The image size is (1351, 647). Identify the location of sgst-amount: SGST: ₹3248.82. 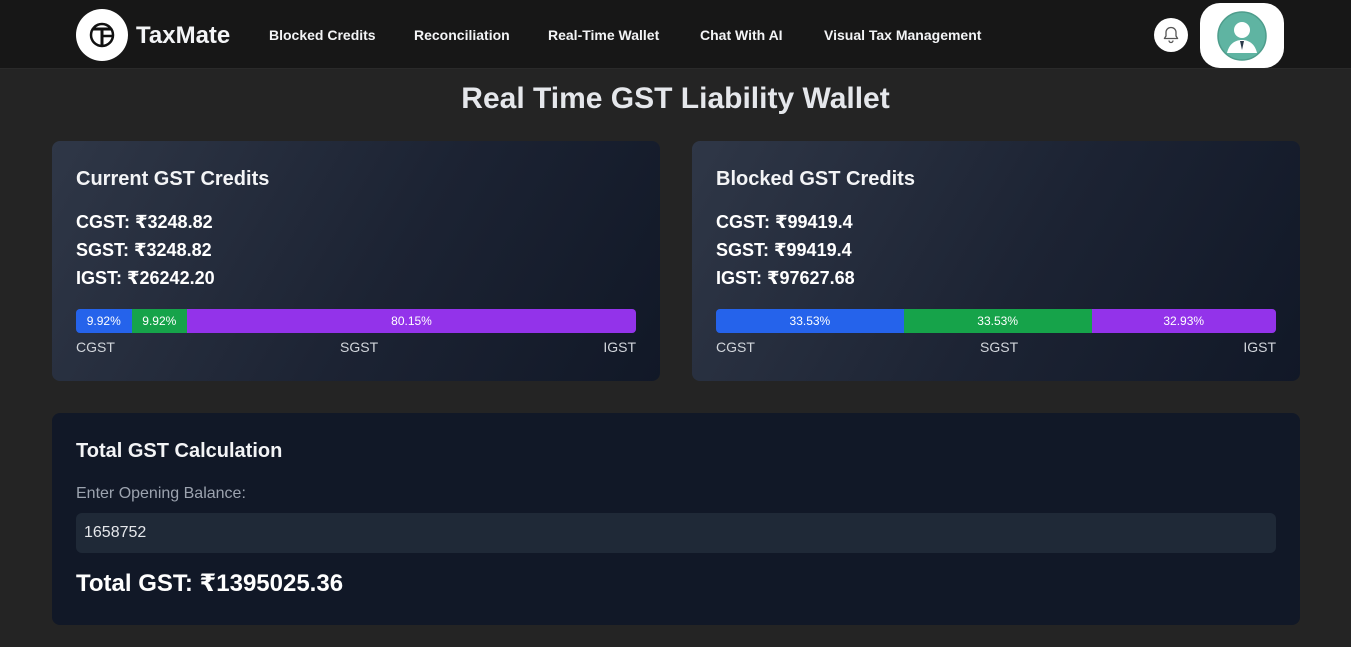
(144, 250).